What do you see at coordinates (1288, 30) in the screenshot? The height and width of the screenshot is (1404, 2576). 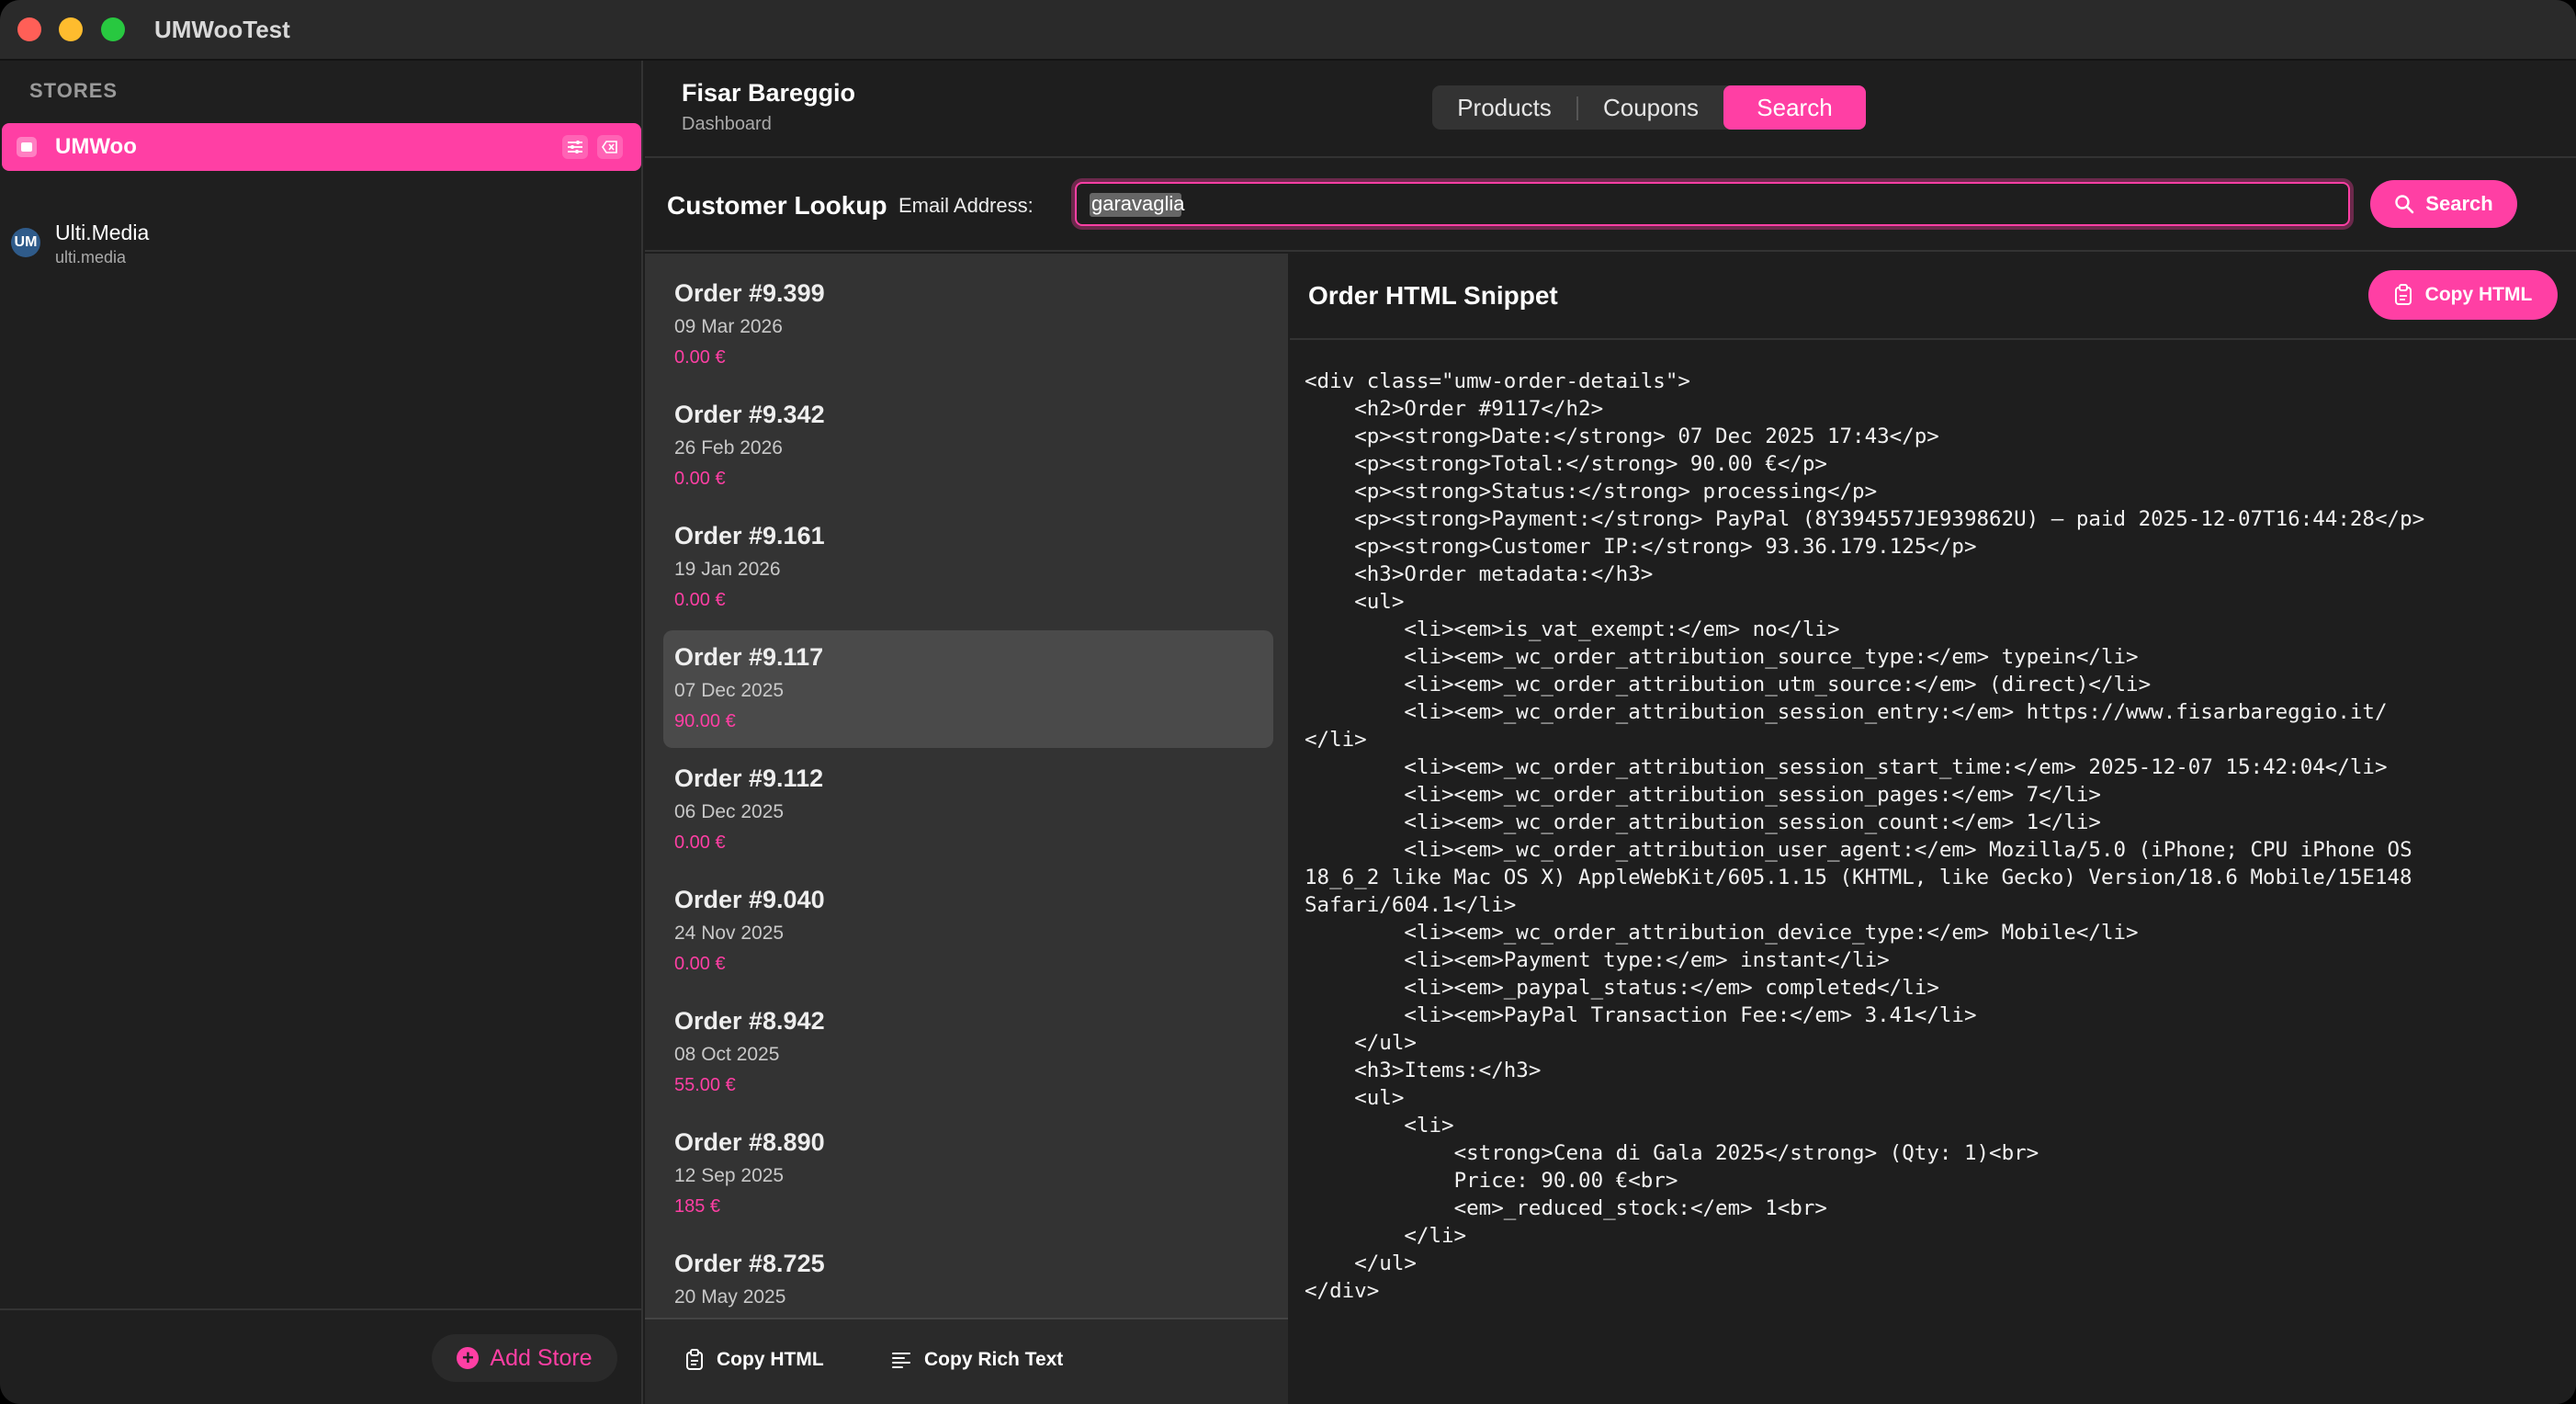 I see `title-bar: UMWooTest` at bounding box center [1288, 30].